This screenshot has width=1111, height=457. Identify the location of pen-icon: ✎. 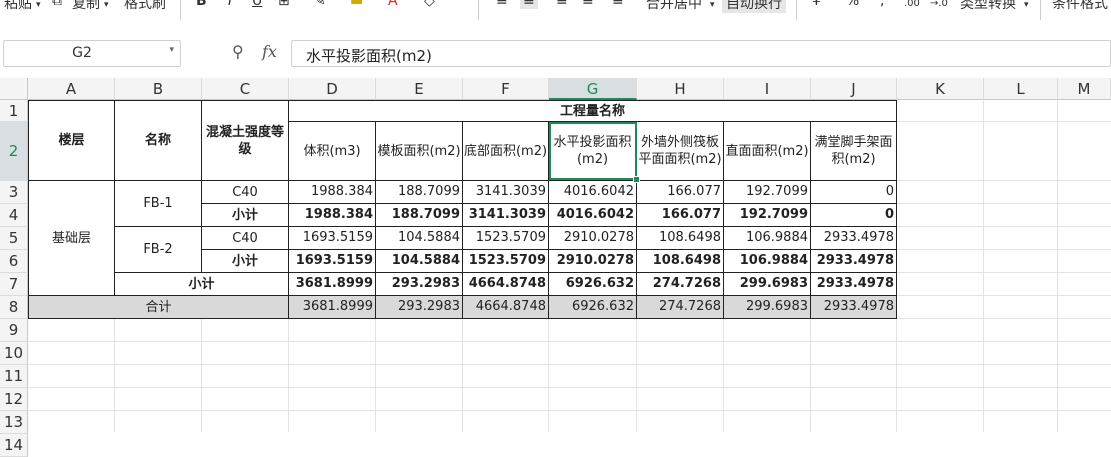
(320, 4).